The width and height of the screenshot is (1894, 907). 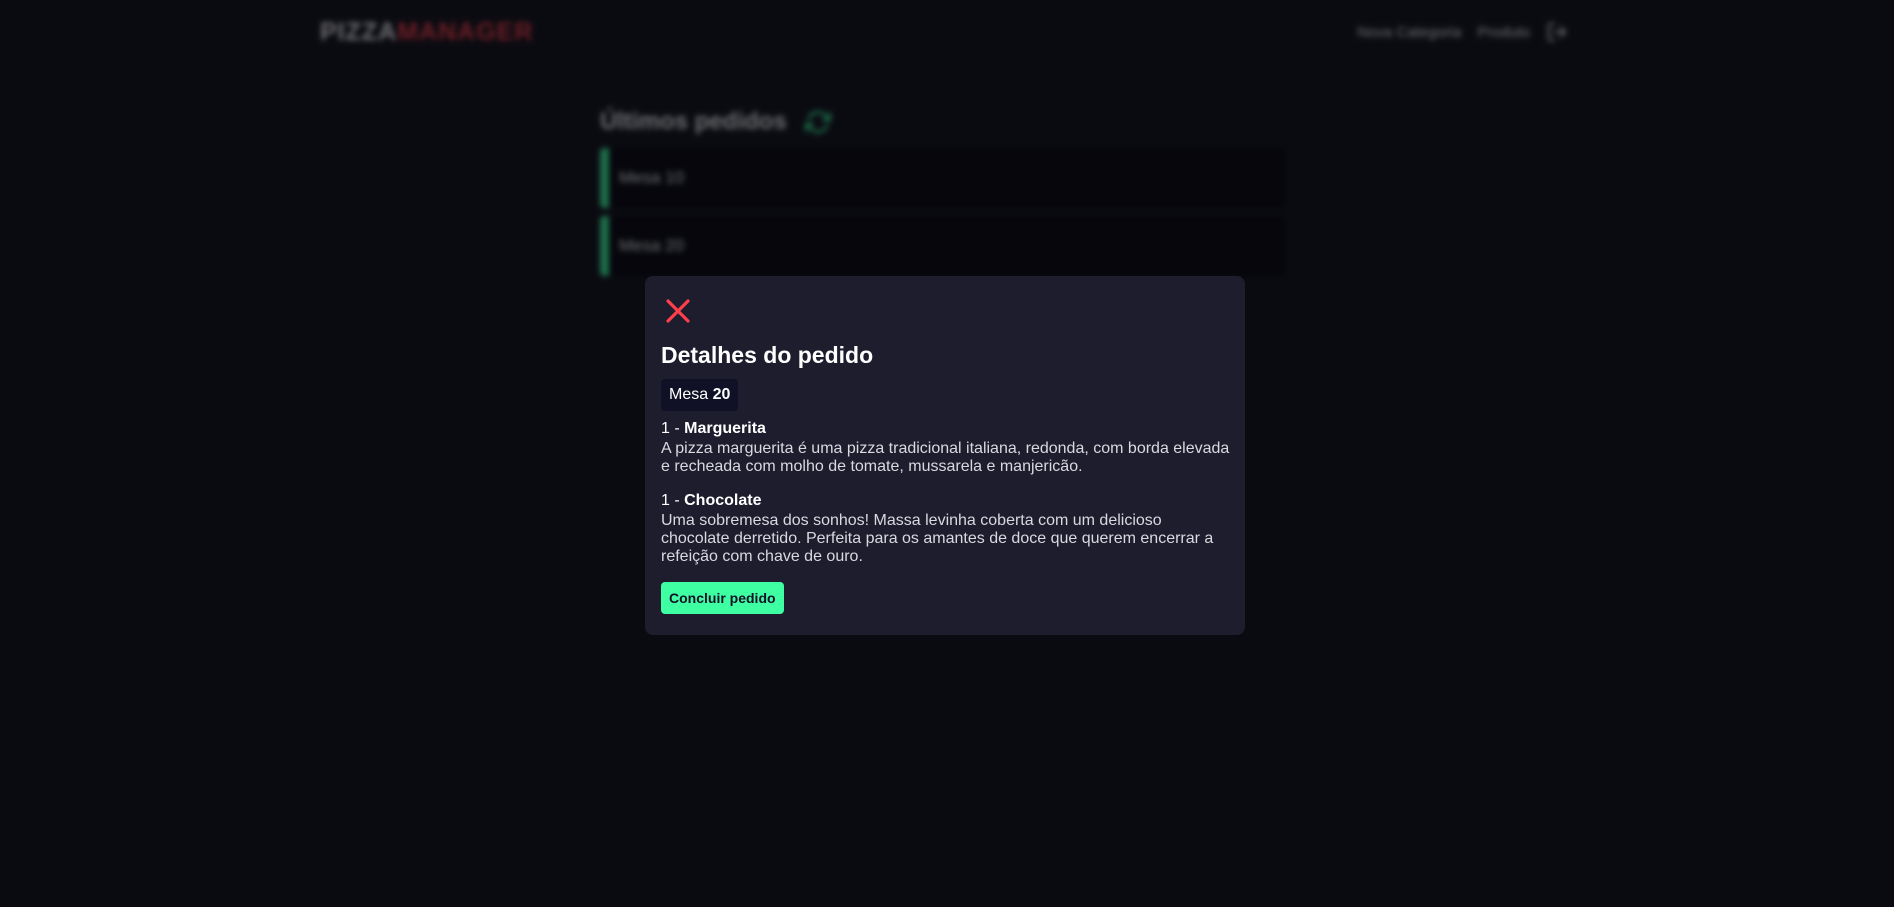 I want to click on close-button, so click(x=678, y=311).